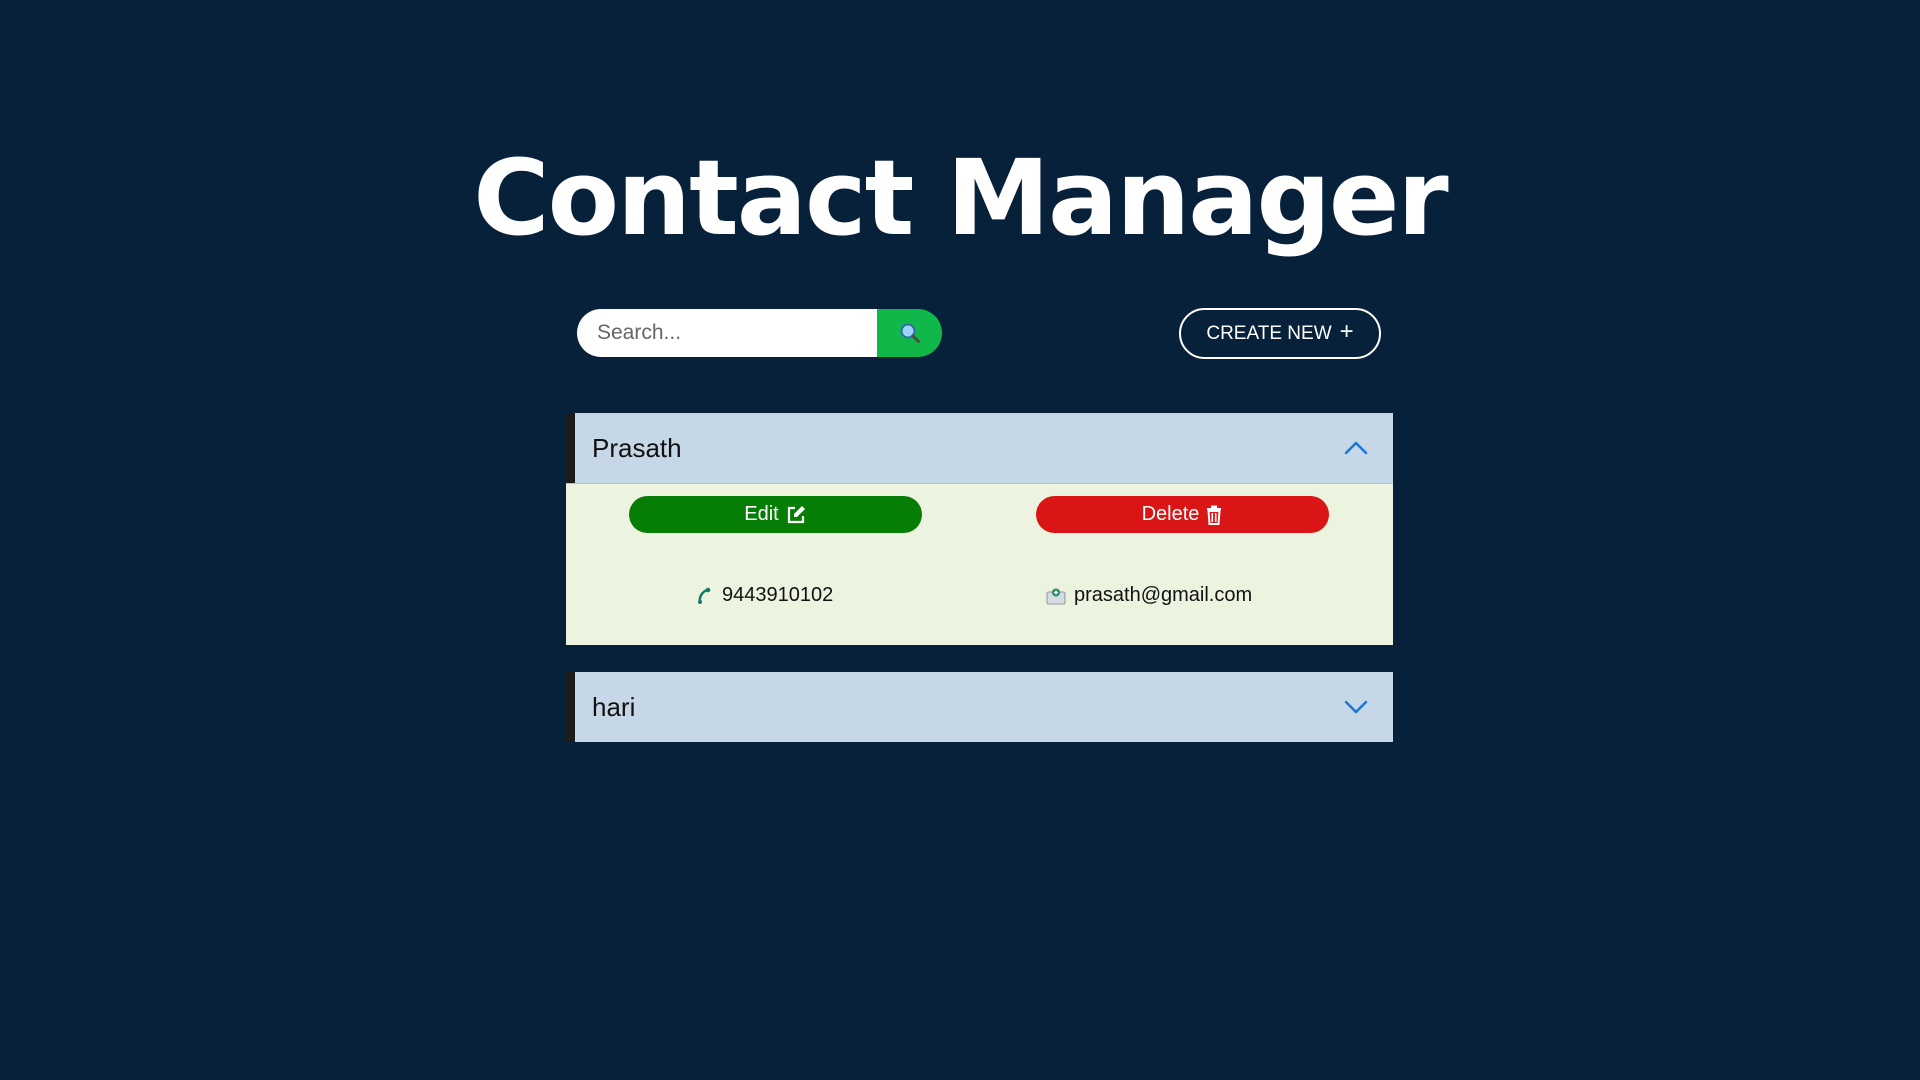  I want to click on search-icon, so click(910, 333).